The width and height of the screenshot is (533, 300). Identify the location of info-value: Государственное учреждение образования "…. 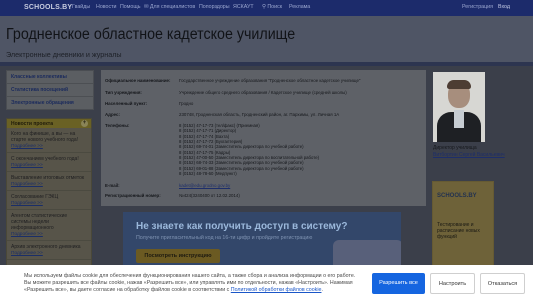
(270, 80).